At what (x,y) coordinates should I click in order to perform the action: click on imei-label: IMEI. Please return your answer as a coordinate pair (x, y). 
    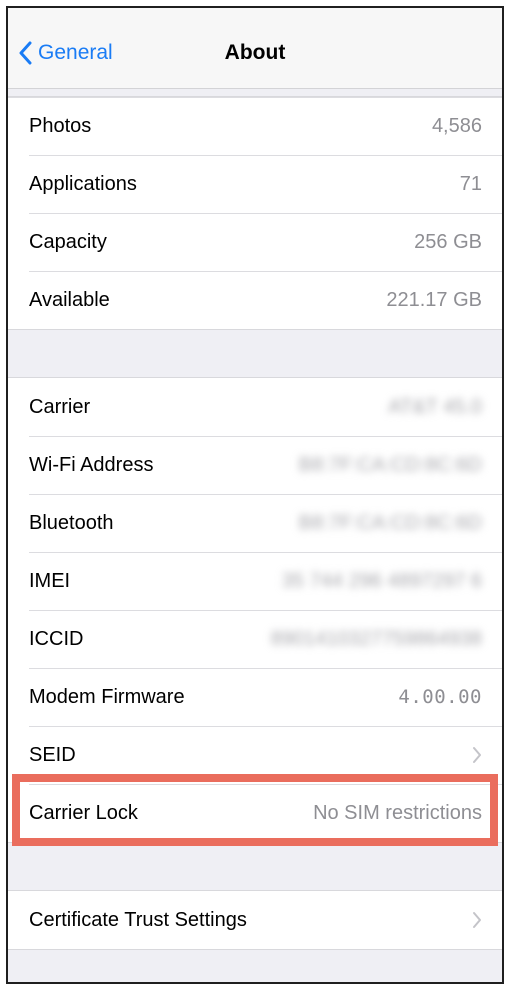
    Looking at the image, I should click on (50, 580).